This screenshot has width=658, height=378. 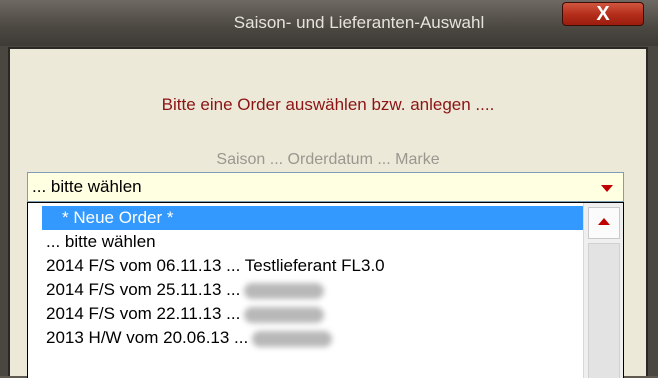 What do you see at coordinates (359, 22) in the screenshot?
I see `window-title: Saison- und Lieferanten-Auswahl` at bounding box center [359, 22].